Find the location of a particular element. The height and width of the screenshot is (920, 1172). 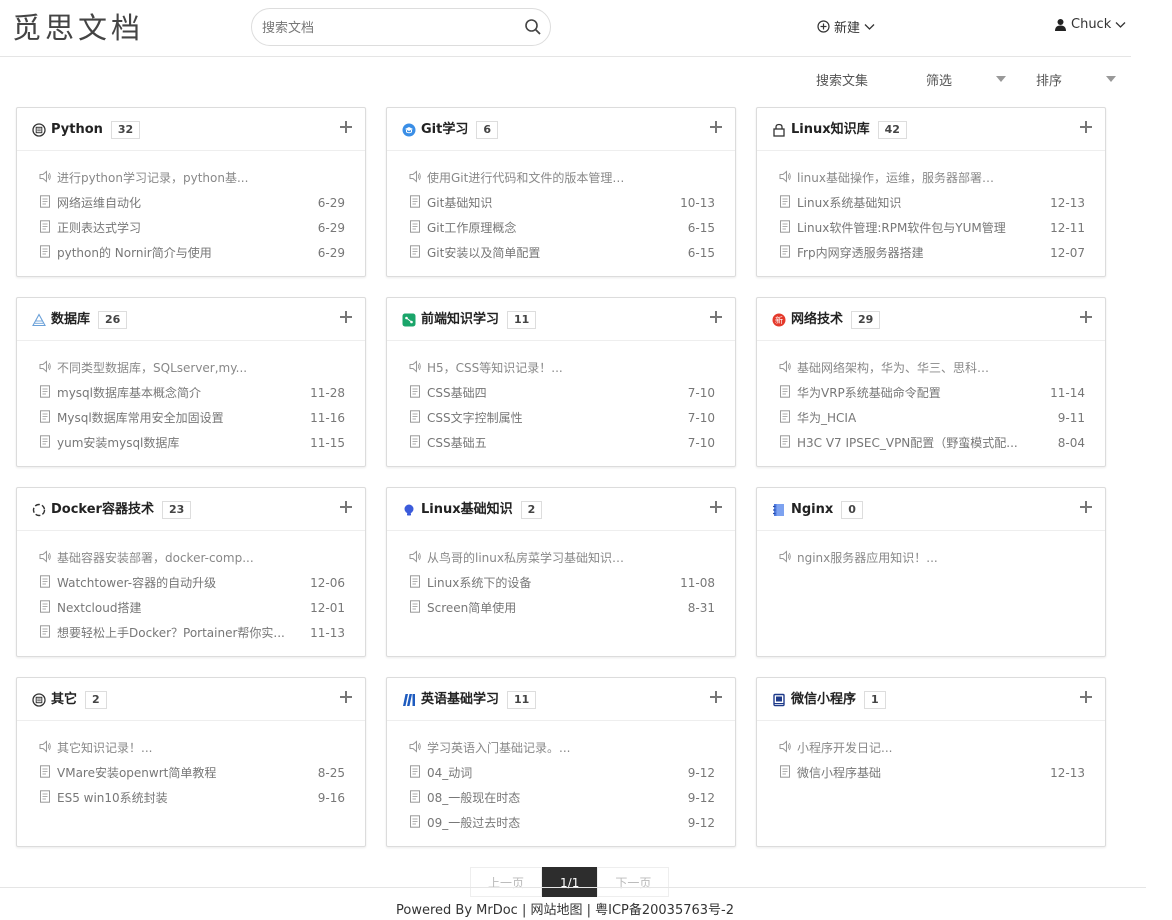

doc-list-item: 正则表达式学习 6-29 is located at coordinates (192, 227).